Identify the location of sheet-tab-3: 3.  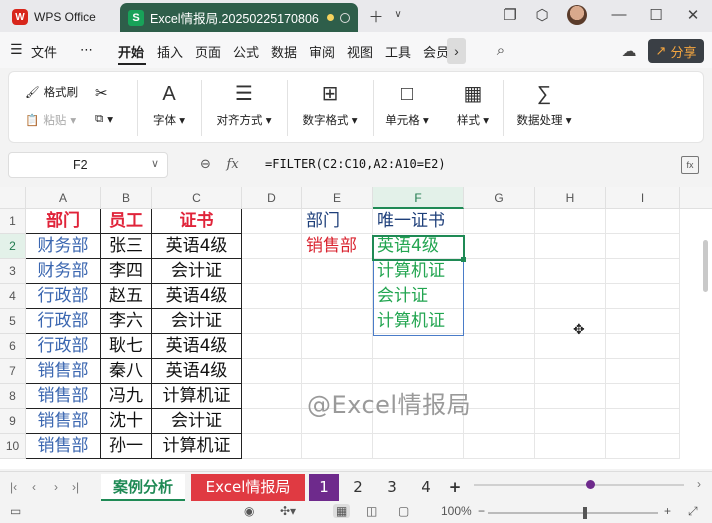
(392, 487).